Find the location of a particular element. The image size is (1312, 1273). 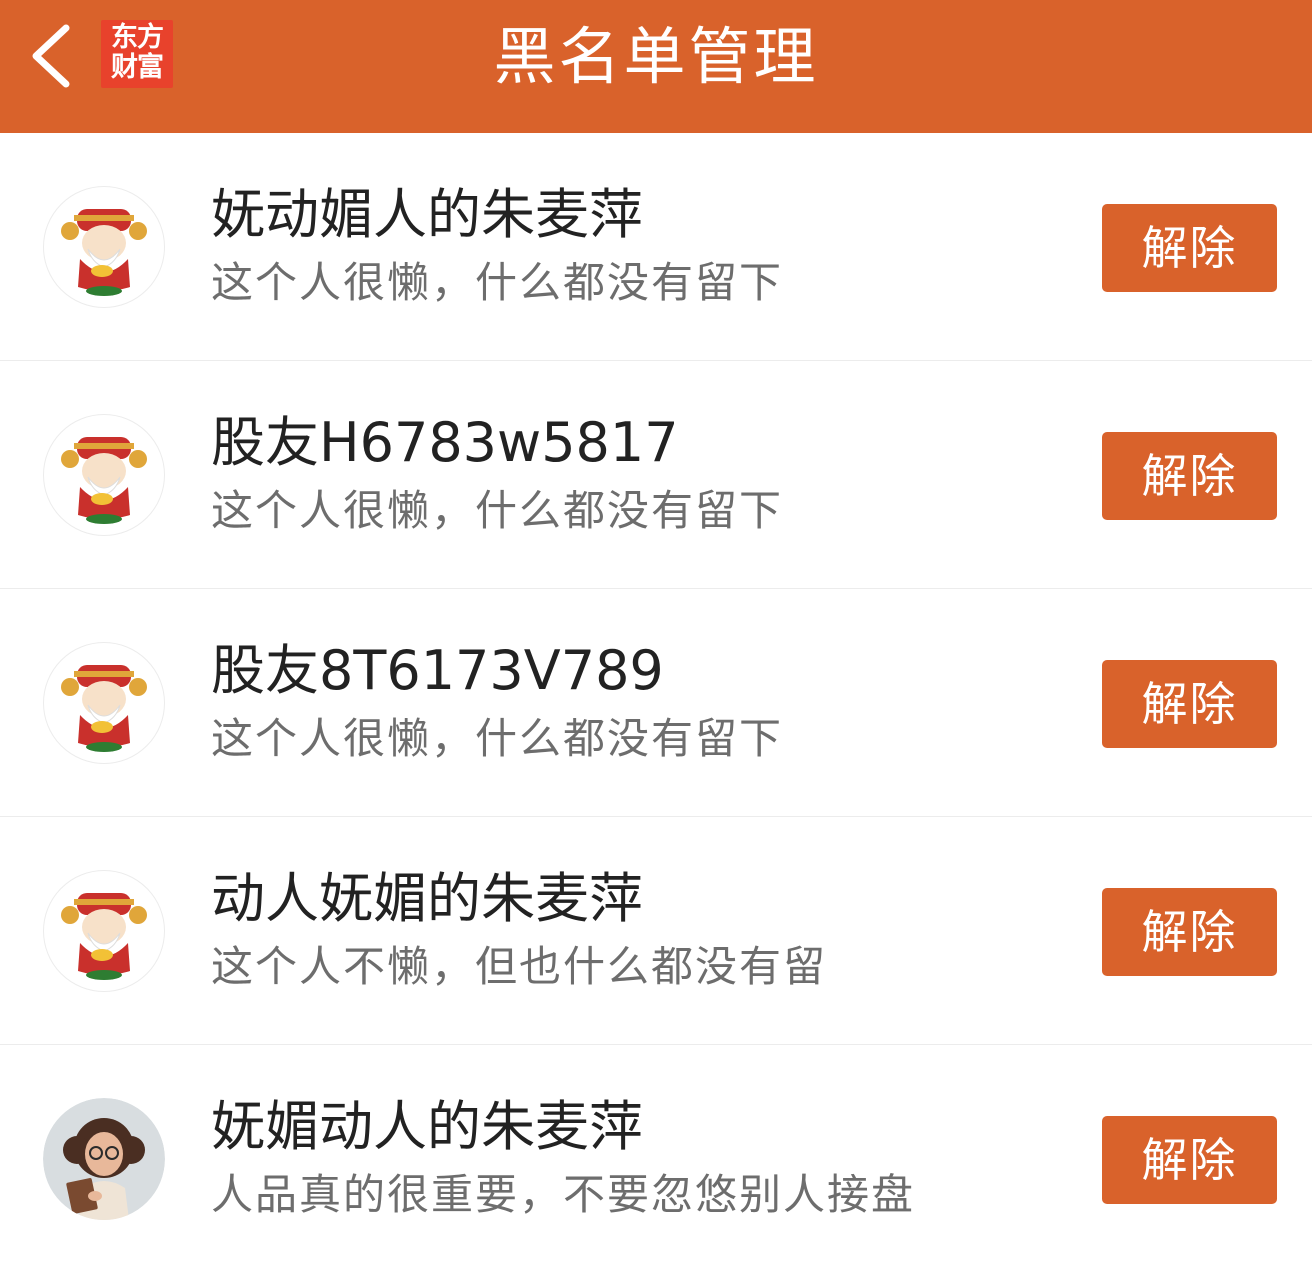

user-name: 妩媚动人的朱麦萍 is located at coordinates (427, 1126).